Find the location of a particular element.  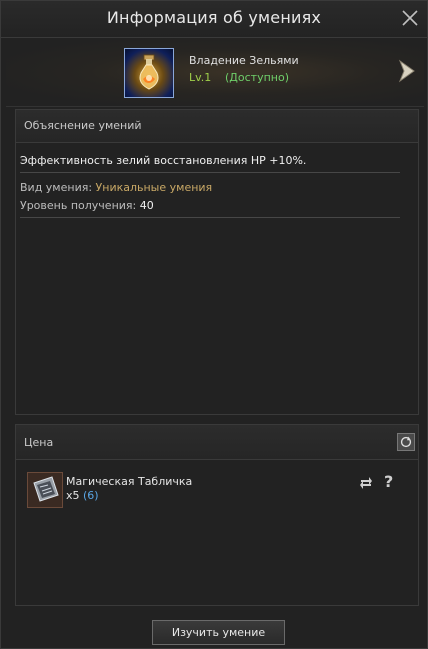

skill-availability: (Доступно) is located at coordinates (257, 77).